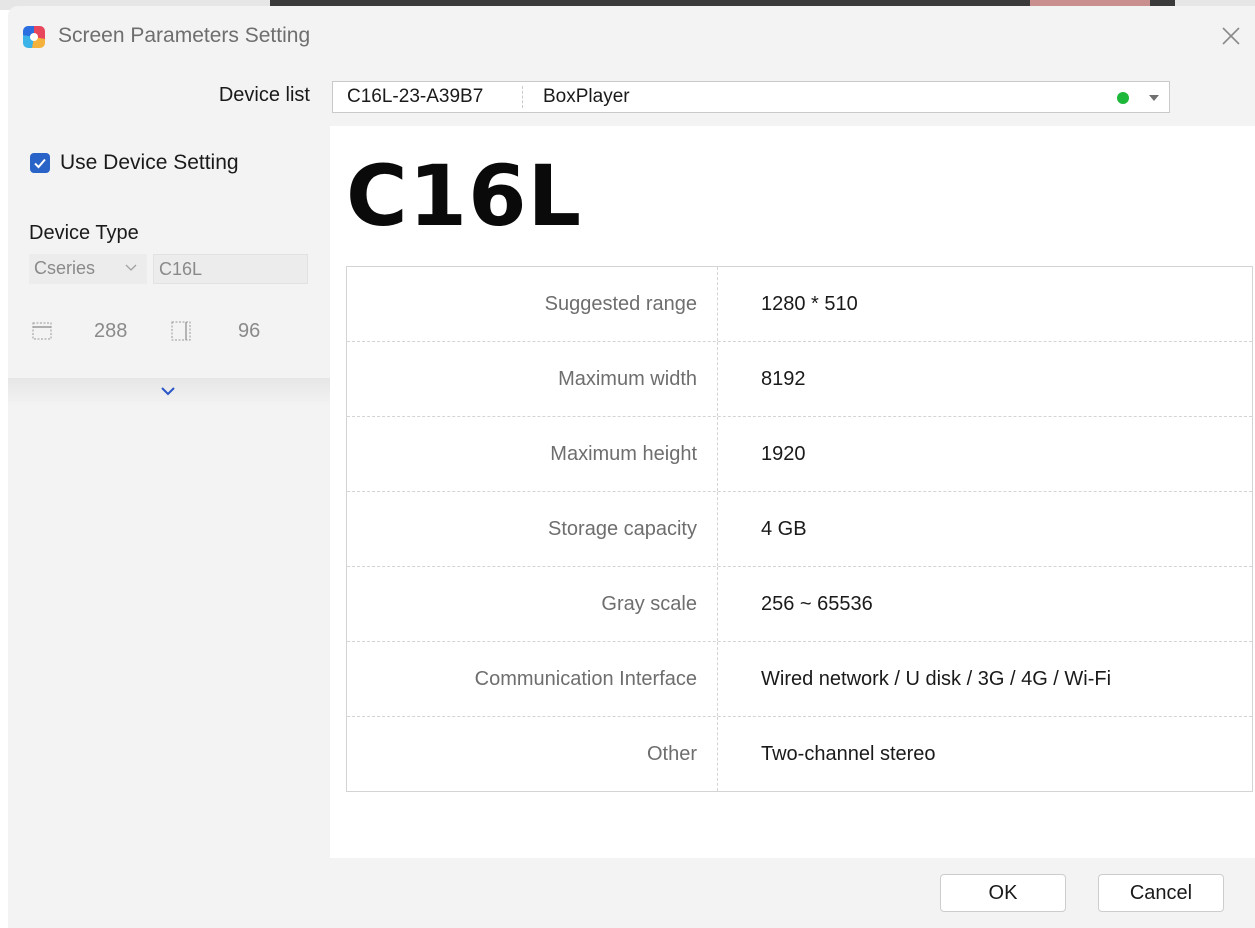 The image size is (1255, 928). What do you see at coordinates (181, 269) in the screenshot?
I see `model-value: C16L` at bounding box center [181, 269].